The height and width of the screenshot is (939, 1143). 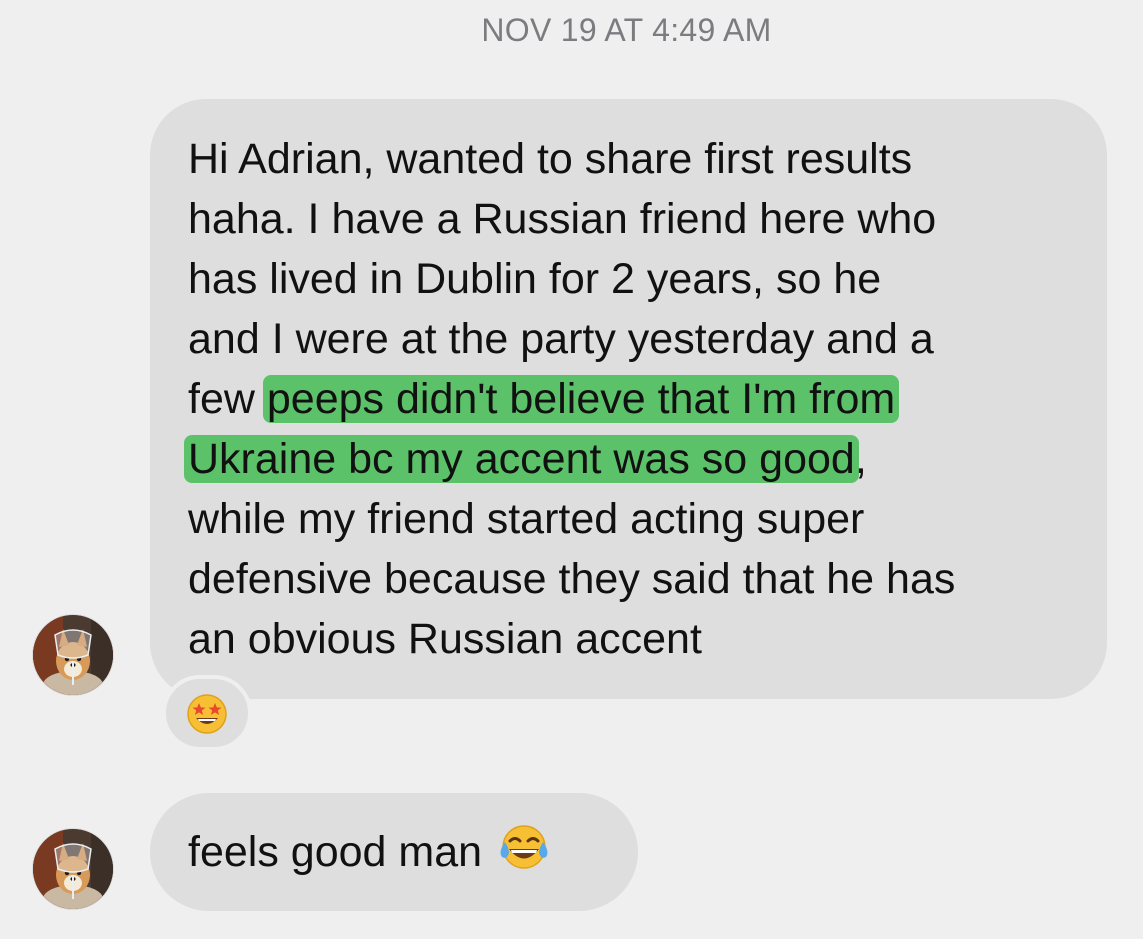 I want to click on star-struck-emoji-icon, so click(x=207, y=714).